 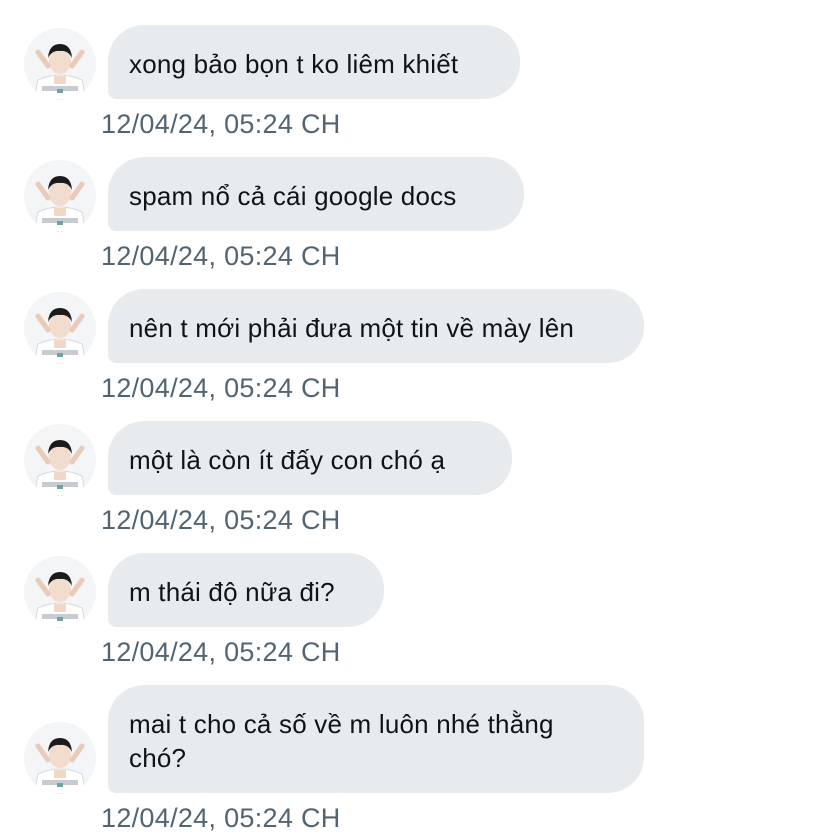 I want to click on message-bubble: spam nổ cả cái google docs, so click(x=316, y=194).